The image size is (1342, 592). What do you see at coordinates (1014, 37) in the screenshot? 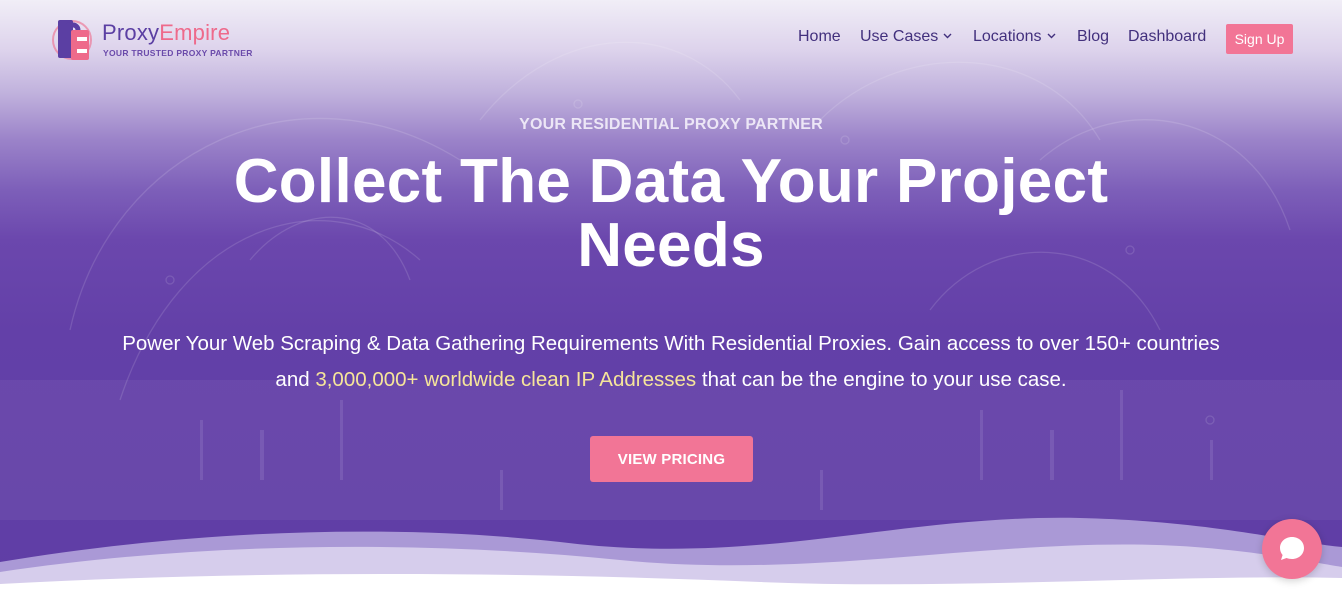
I see `nav-locations: Locations` at bounding box center [1014, 37].